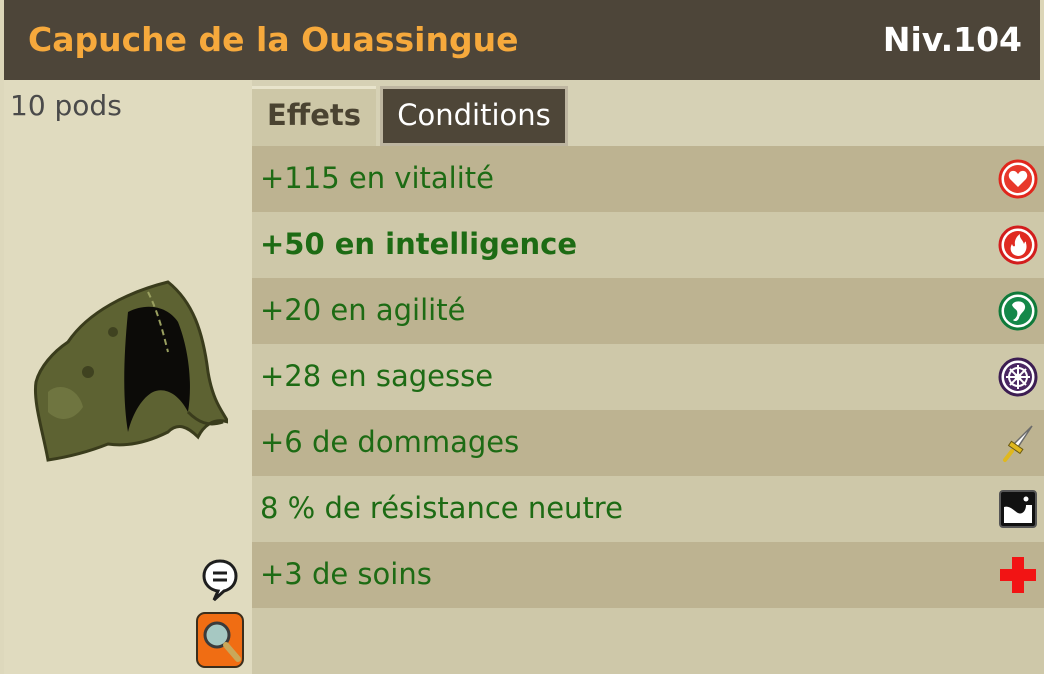 The width and height of the screenshot is (1044, 674). What do you see at coordinates (648, 311) in the screenshot?
I see `effect-row-agility: +20 en agilité` at bounding box center [648, 311].